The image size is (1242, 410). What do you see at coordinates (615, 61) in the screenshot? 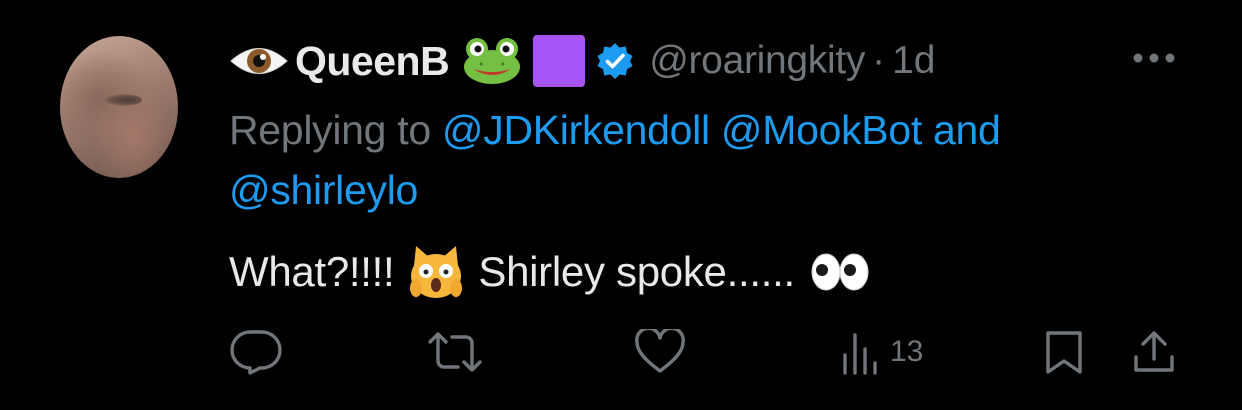
I see `verified-badge-icon` at bounding box center [615, 61].